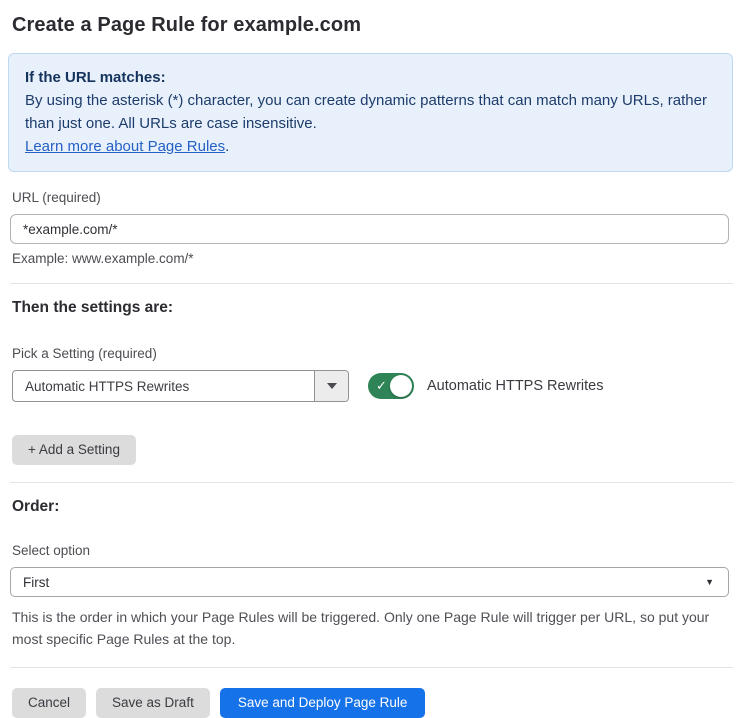 The image size is (743, 718). I want to click on page-title: Create a Page Rule for example.com, so click(187, 25).